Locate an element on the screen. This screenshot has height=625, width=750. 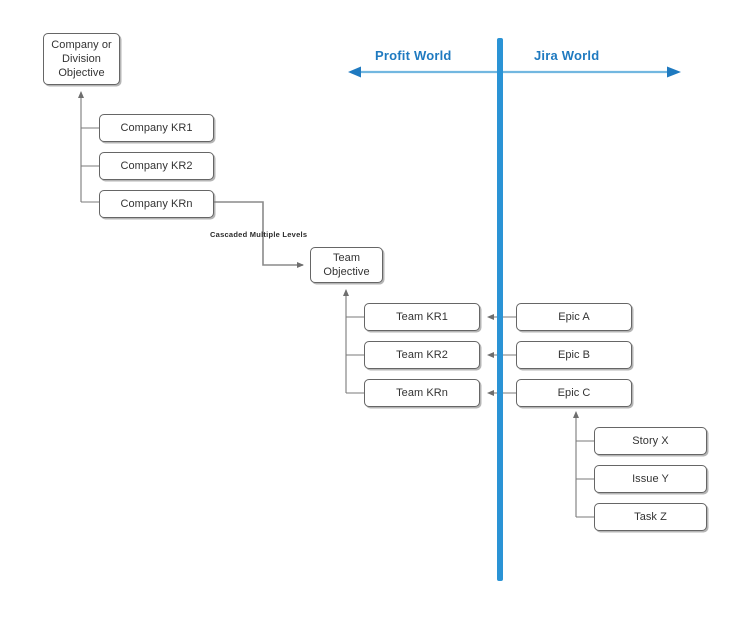
node-company-kr2-label: Company KR2 is located at coordinates (156, 166).